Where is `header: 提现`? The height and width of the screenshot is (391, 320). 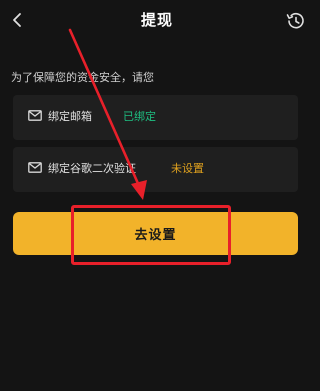 header: 提现 is located at coordinates (157, 22).